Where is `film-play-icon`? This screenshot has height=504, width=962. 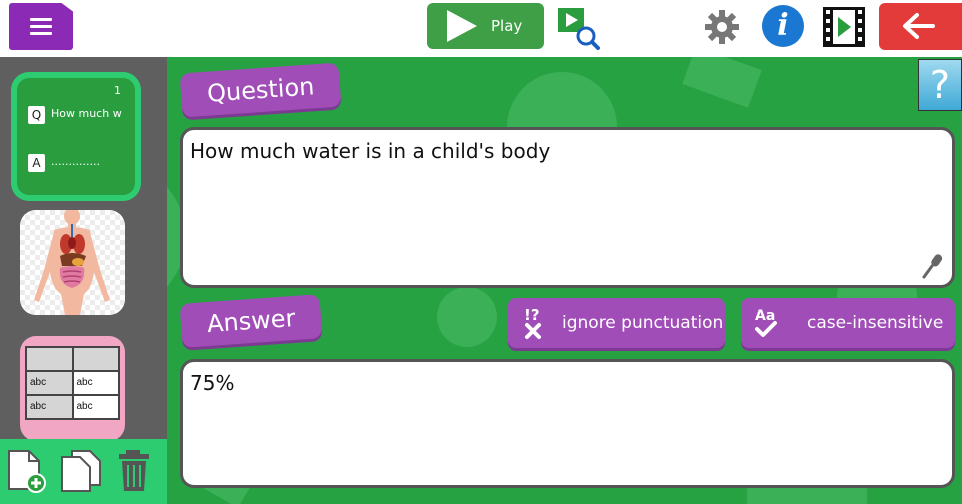
film-play-icon is located at coordinates (844, 27).